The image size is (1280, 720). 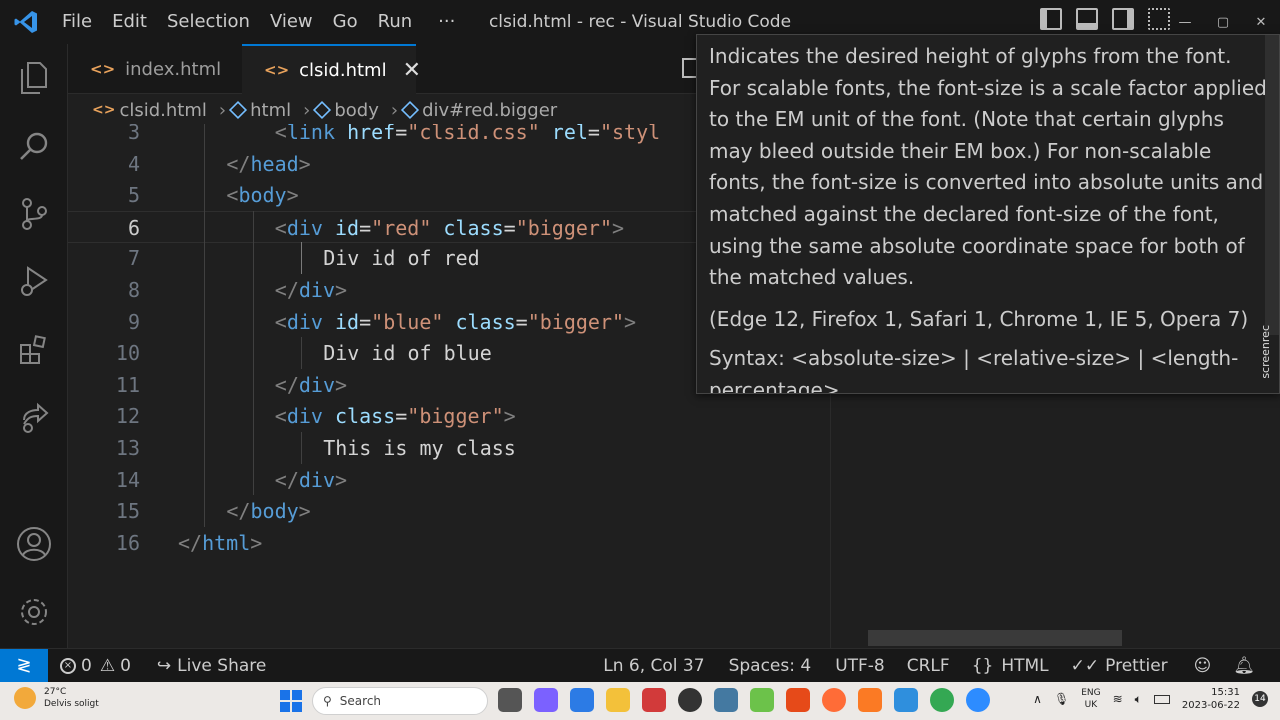 I want to click on volume-icon: 🔈︎, so click(x=1138, y=699).